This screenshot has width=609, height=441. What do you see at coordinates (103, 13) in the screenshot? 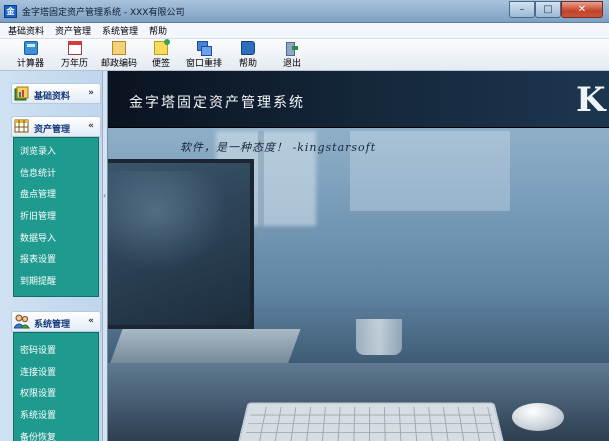
I see `window-title: 金字塔固定资产管理系统 - XXX有限公司` at bounding box center [103, 13].